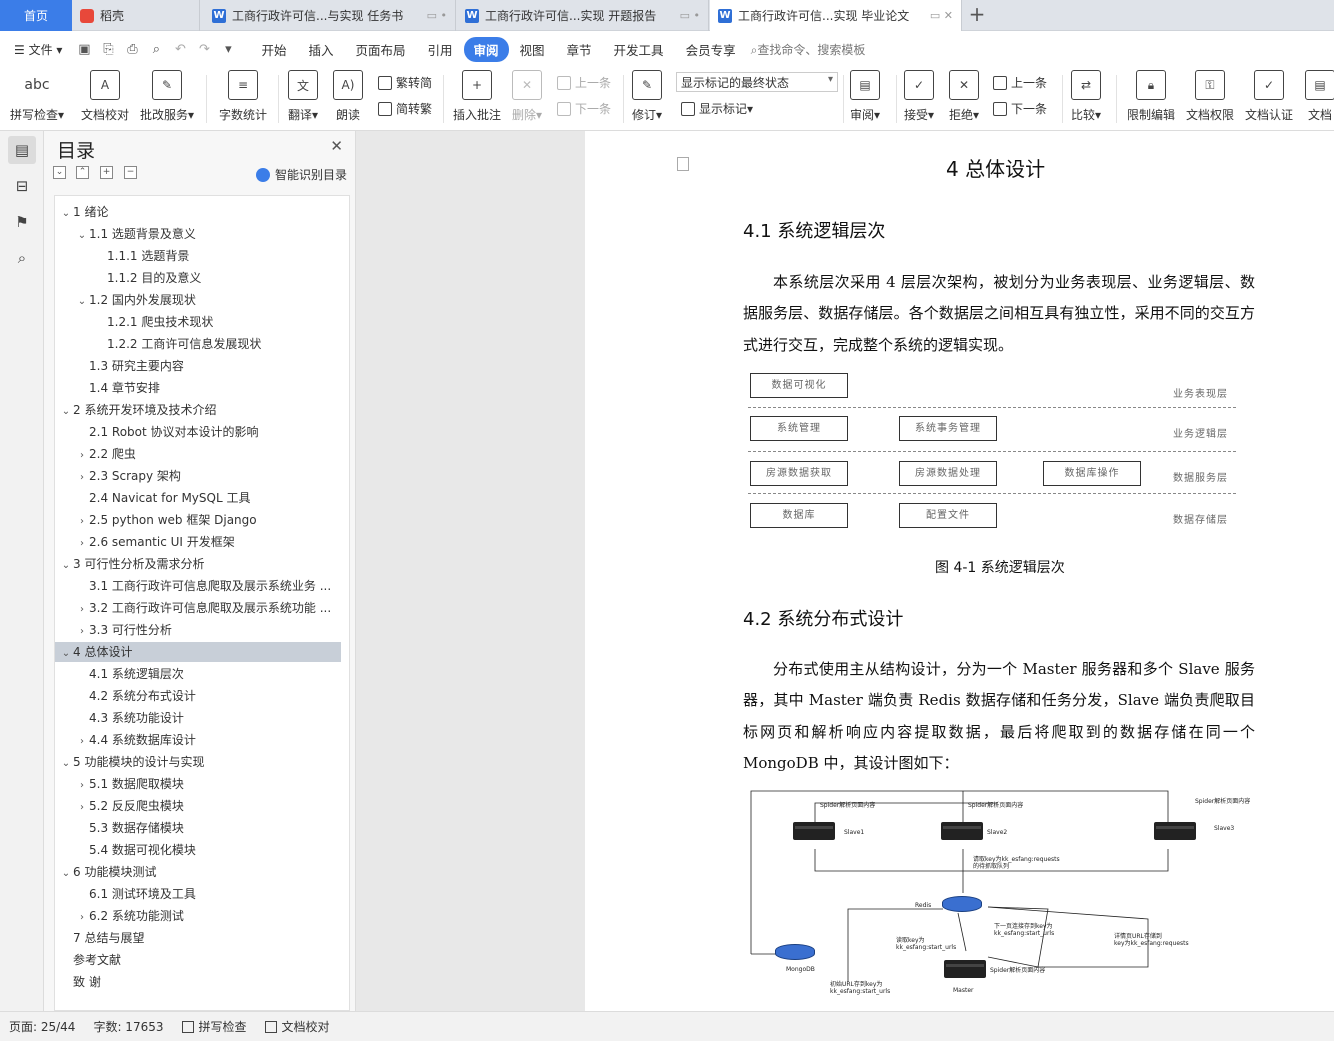 This screenshot has height=1041, width=1334. Describe the element at coordinates (198, 652) in the screenshot. I see `toc-item: ⌄ 4 总体设计` at that location.